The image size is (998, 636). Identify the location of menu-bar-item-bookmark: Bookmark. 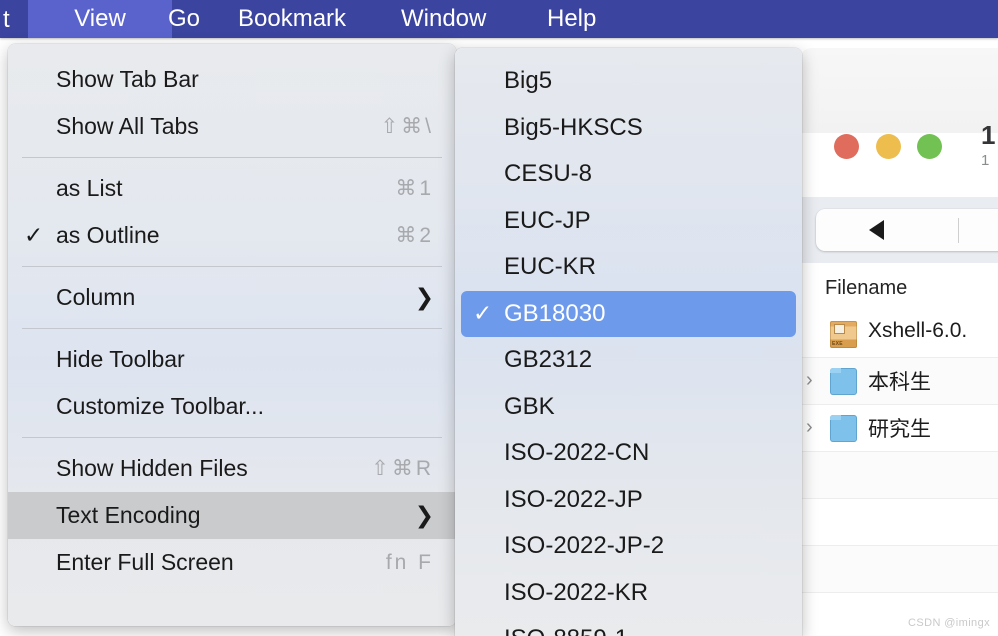
(292, 19).